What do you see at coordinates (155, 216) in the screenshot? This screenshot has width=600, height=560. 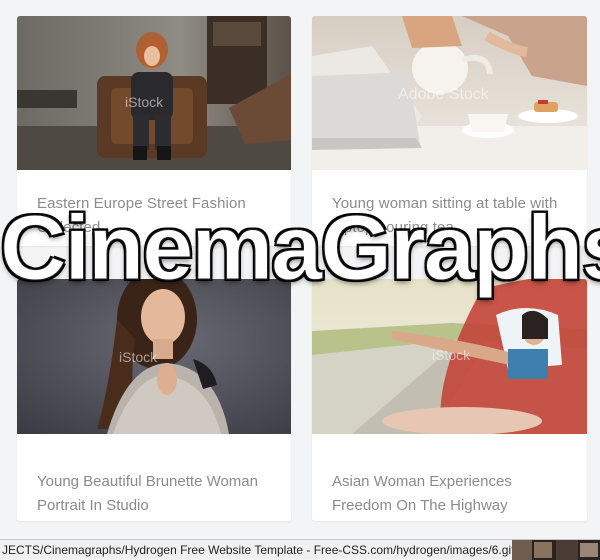 I see `card-caption: Eastern Europe Street Fashion Collected` at bounding box center [155, 216].